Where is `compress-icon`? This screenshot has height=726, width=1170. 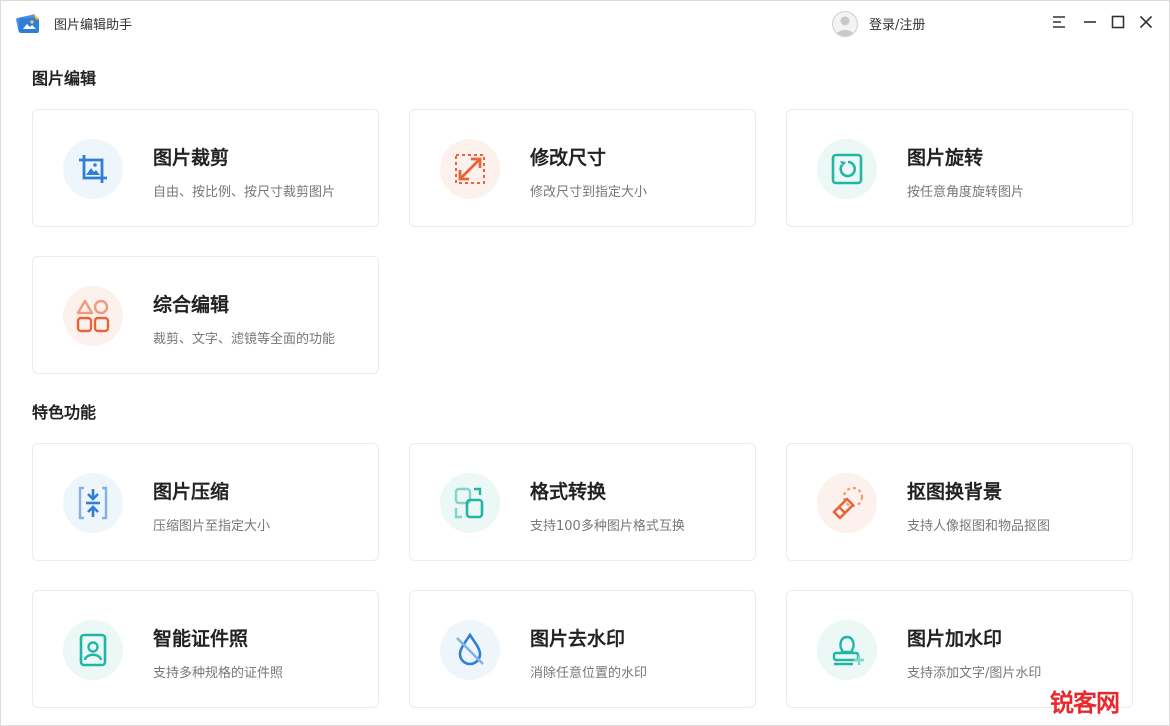
compress-icon is located at coordinates (93, 503).